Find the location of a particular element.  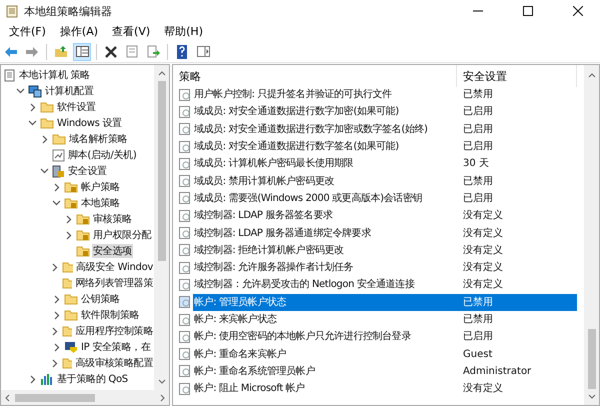

back-arrow-icon is located at coordinates (11, 52).